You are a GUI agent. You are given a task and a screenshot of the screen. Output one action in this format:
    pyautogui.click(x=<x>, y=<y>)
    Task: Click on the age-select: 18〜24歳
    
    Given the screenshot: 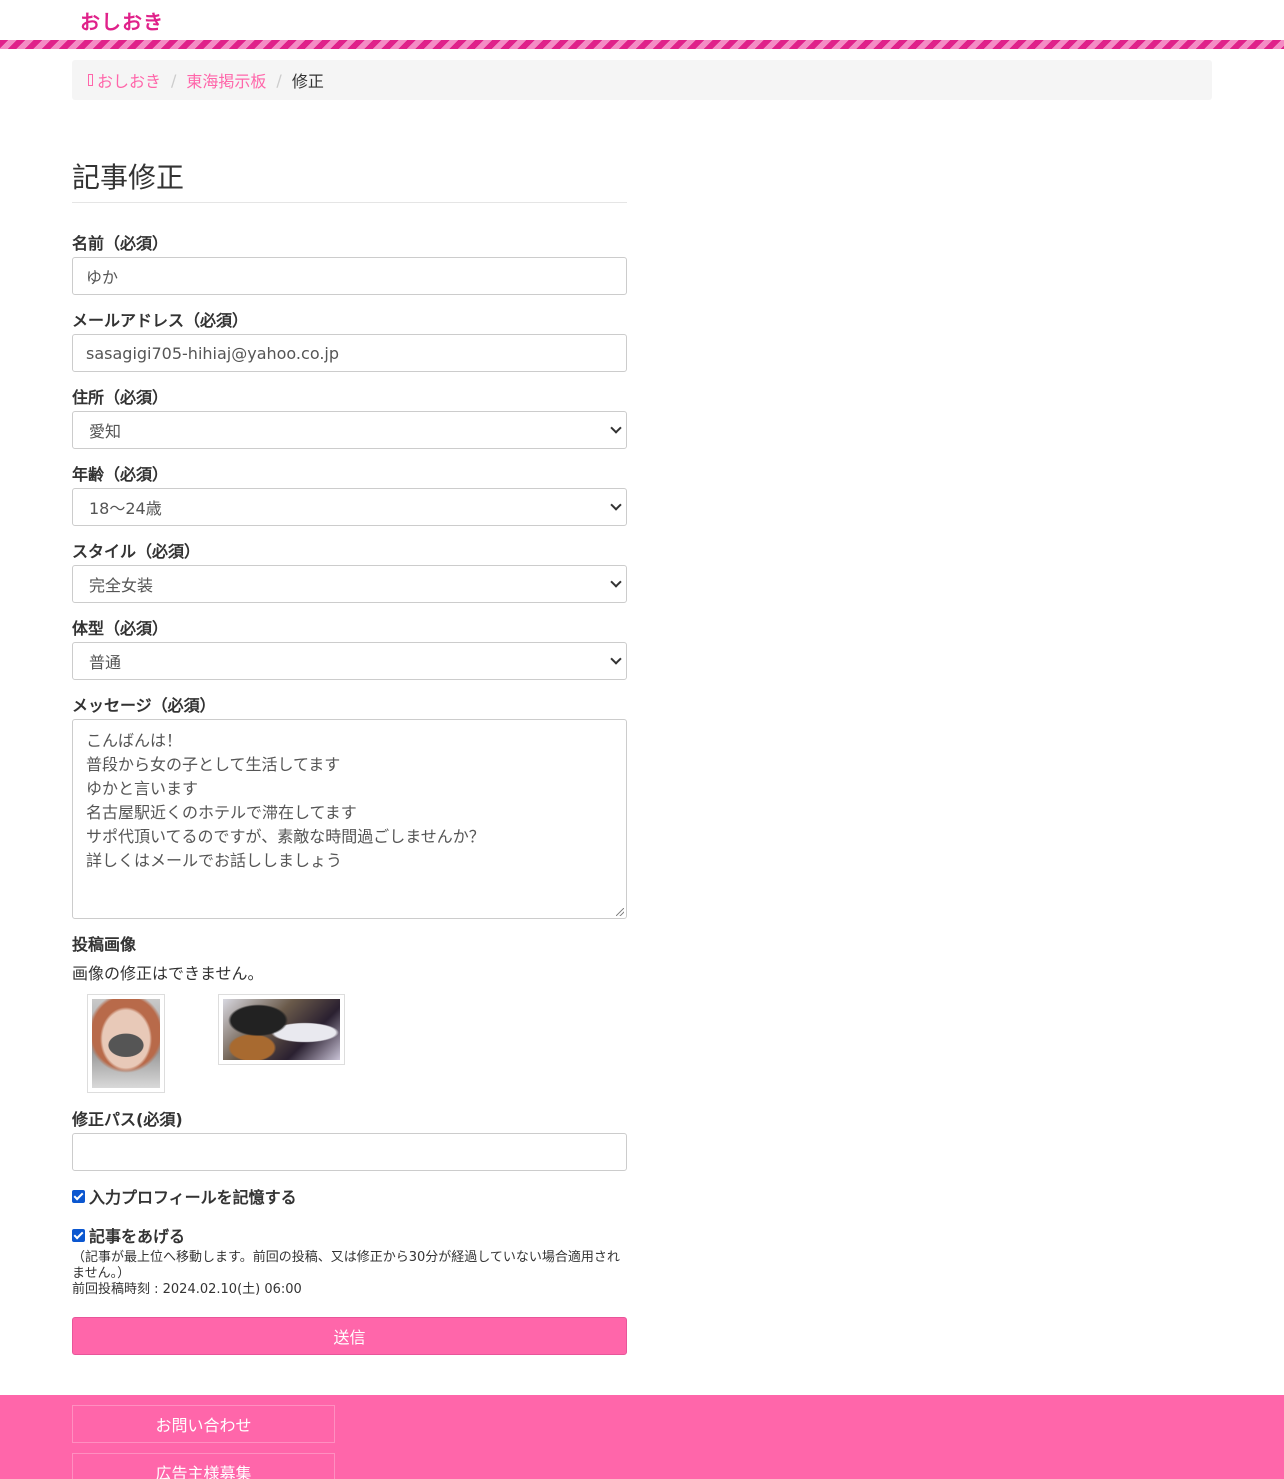 What is the action you would take?
    pyautogui.click(x=349, y=507)
    